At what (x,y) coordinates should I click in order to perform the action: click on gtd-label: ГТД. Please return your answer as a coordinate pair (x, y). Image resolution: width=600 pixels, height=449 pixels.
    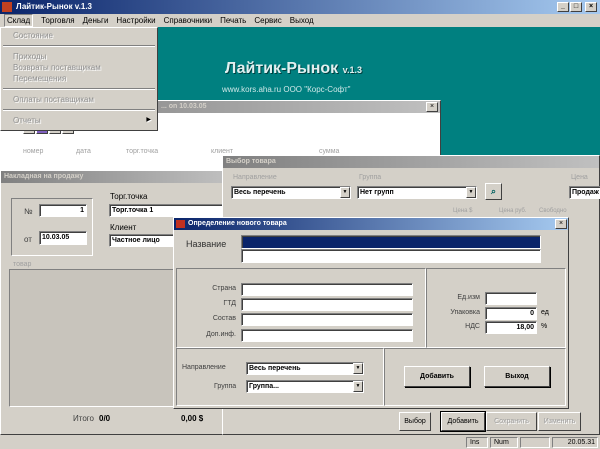
    Looking at the image, I should click on (229, 303).